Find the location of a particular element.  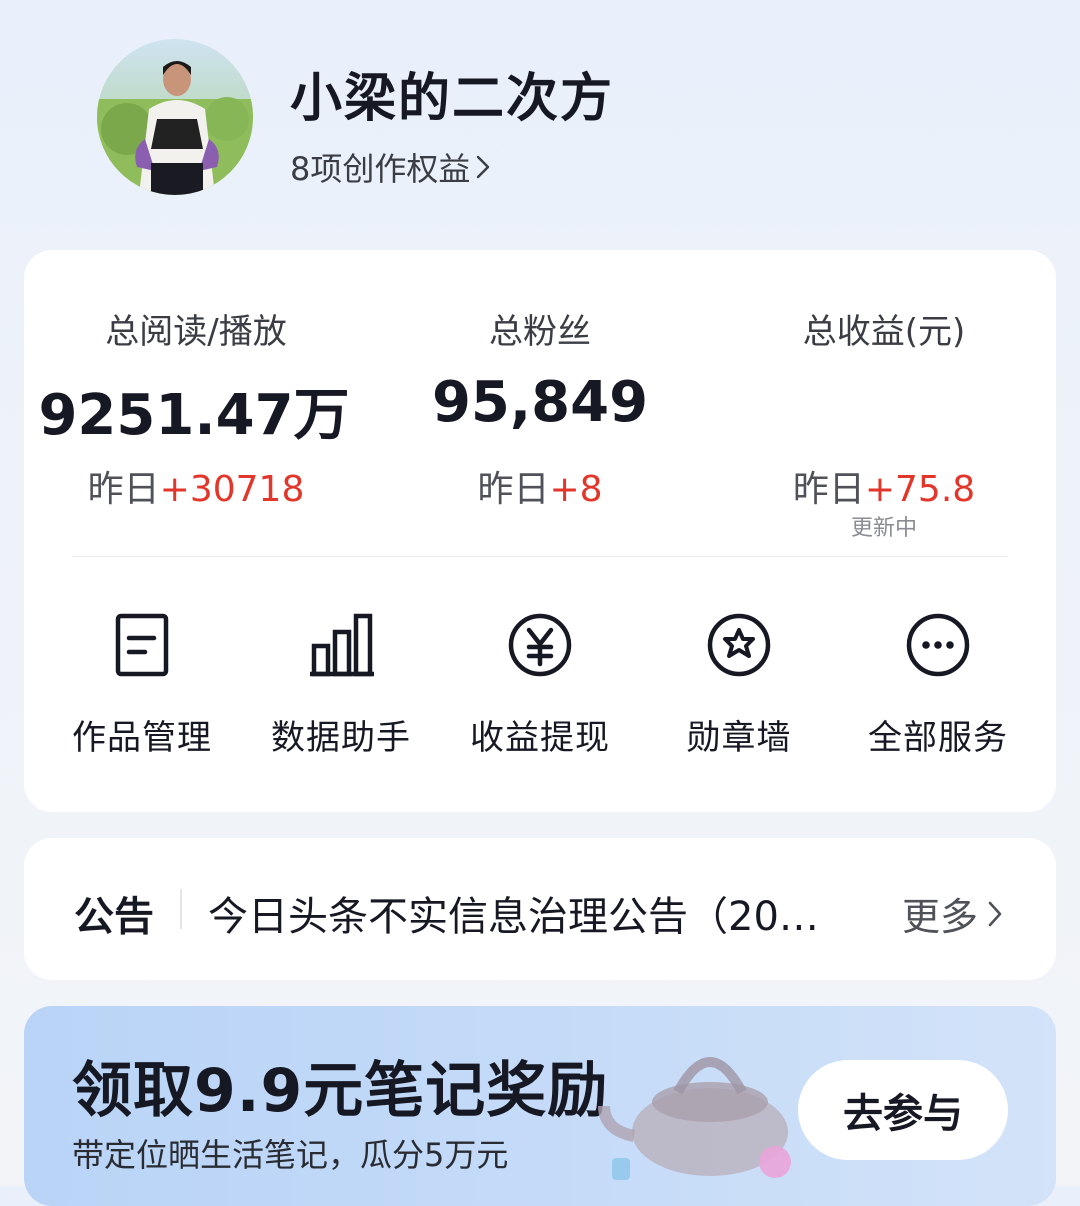

service-label: 全部服务 is located at coordinates (938, 738).